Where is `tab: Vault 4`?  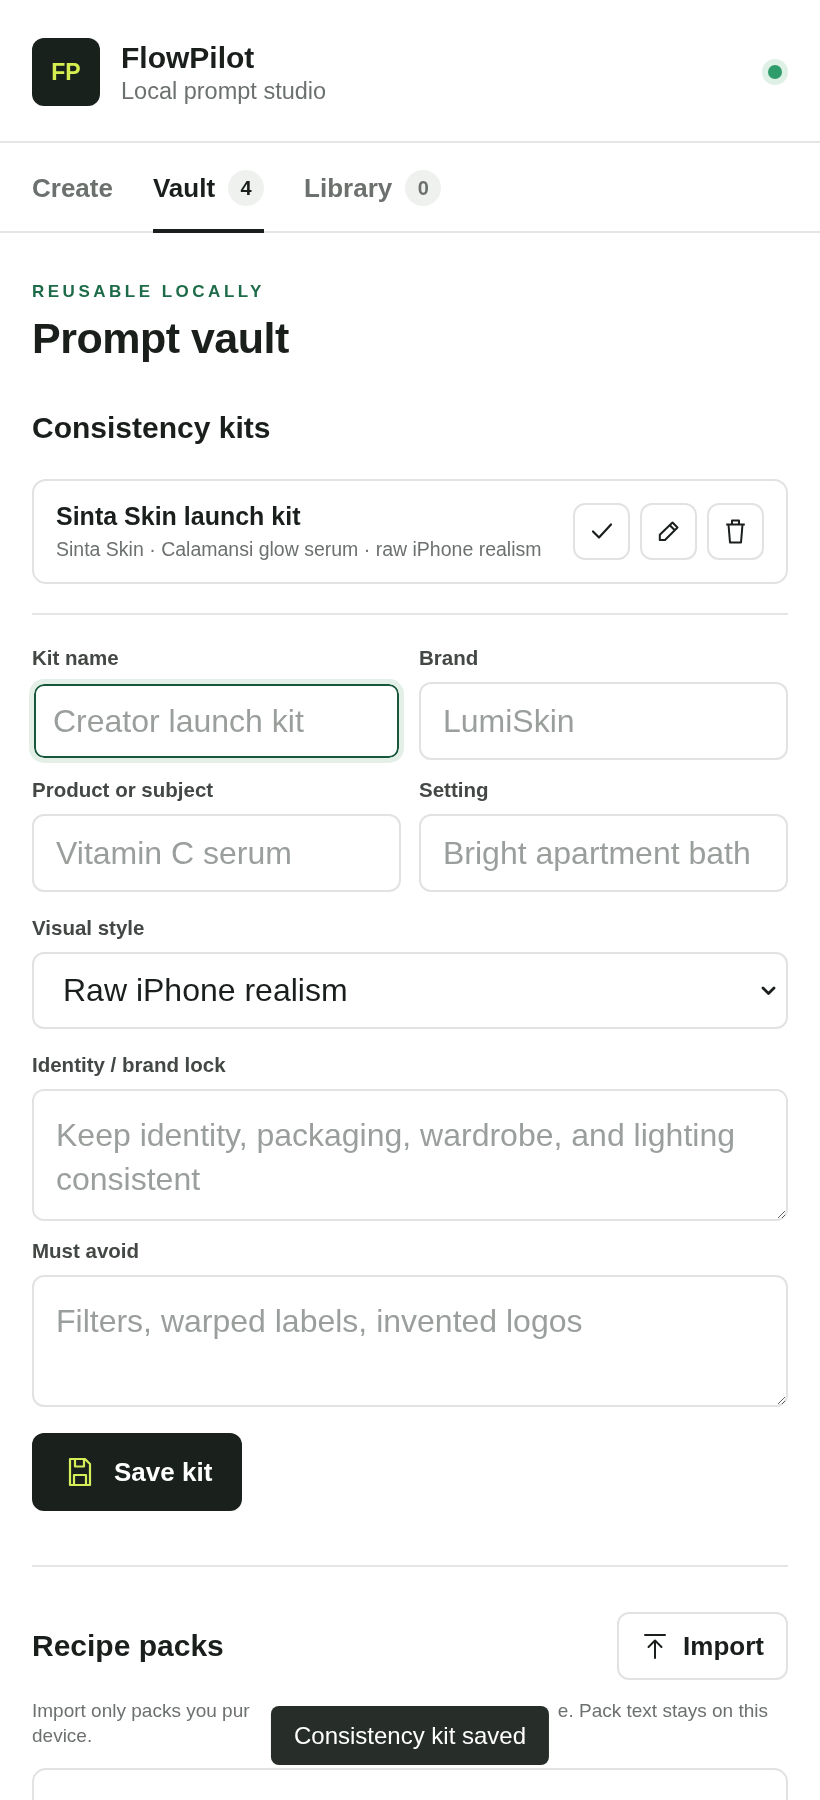
tab: Vault 4 is located at coordinates (208, 188).